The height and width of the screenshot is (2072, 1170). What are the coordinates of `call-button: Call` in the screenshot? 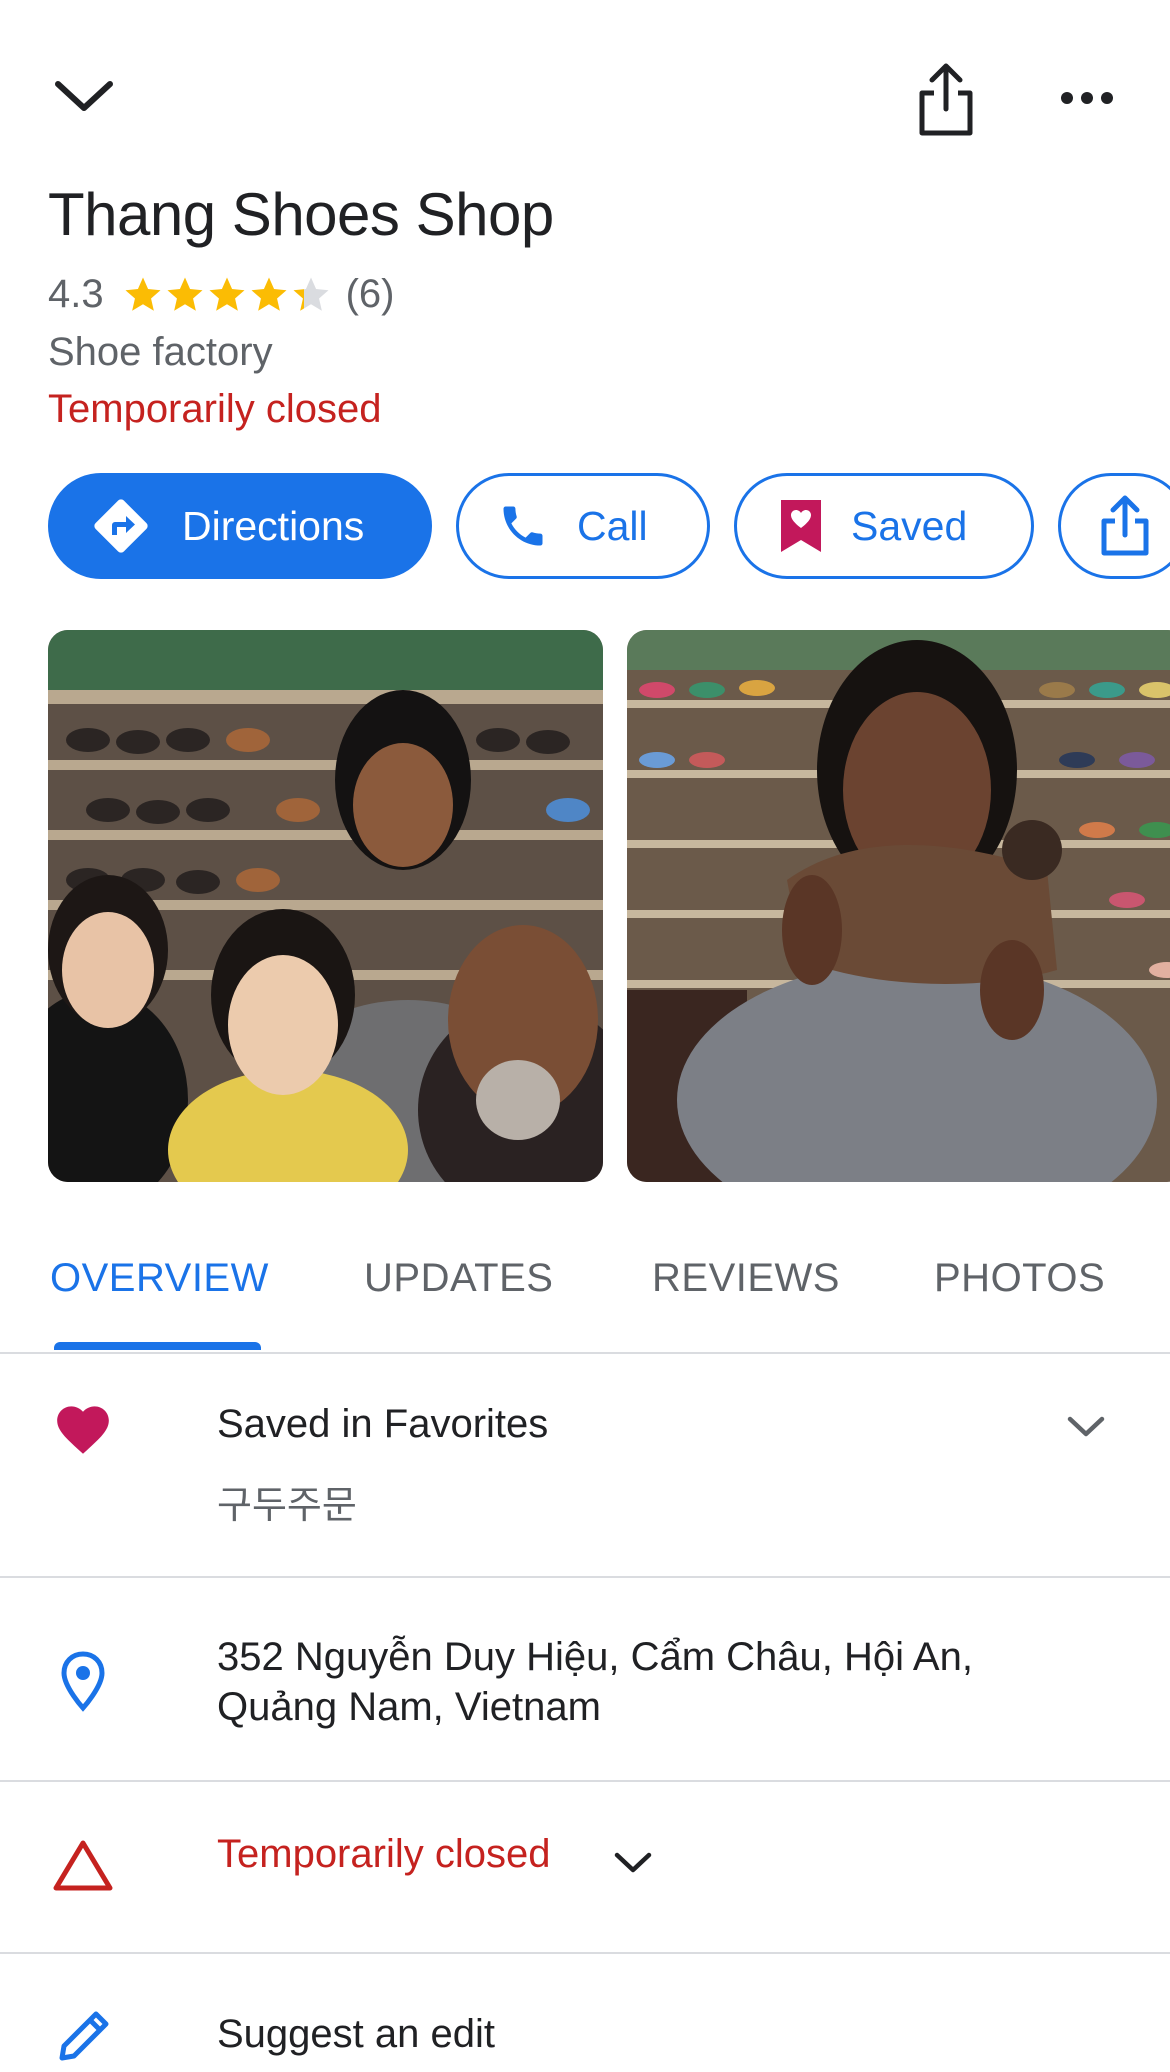 It's located at (583, 526).